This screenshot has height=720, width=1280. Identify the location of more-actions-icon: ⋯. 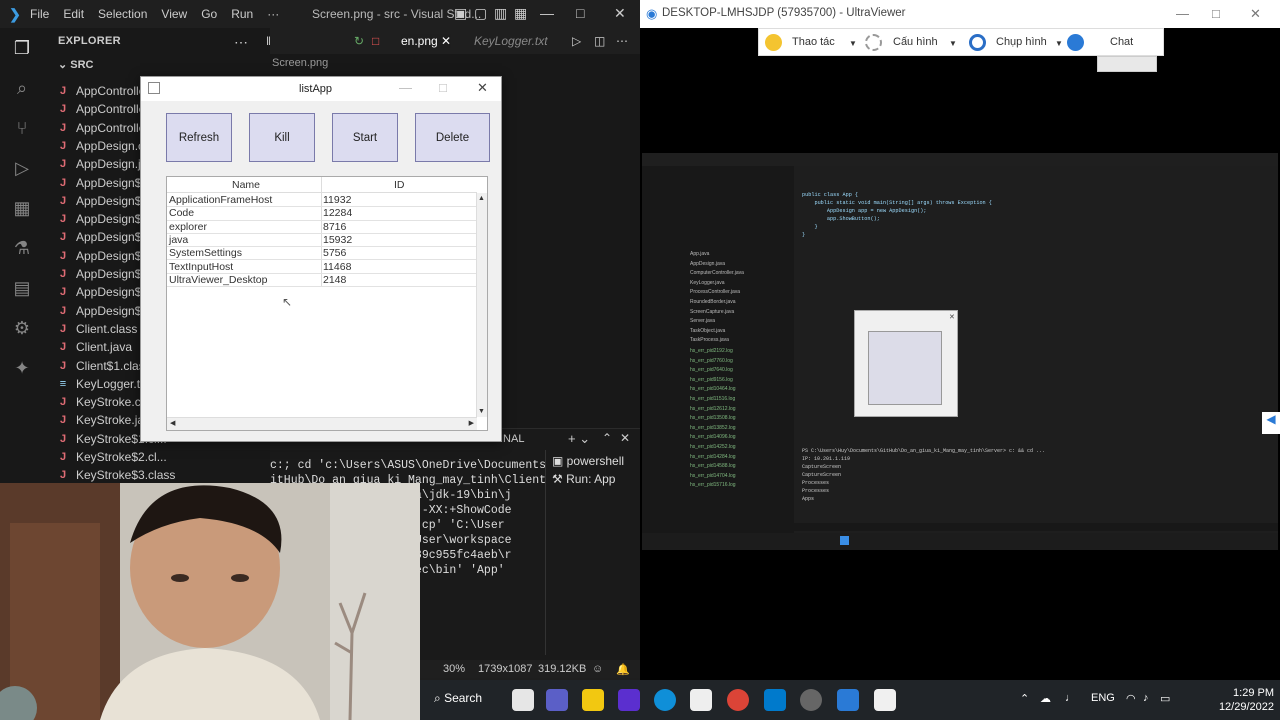
(241, 42).